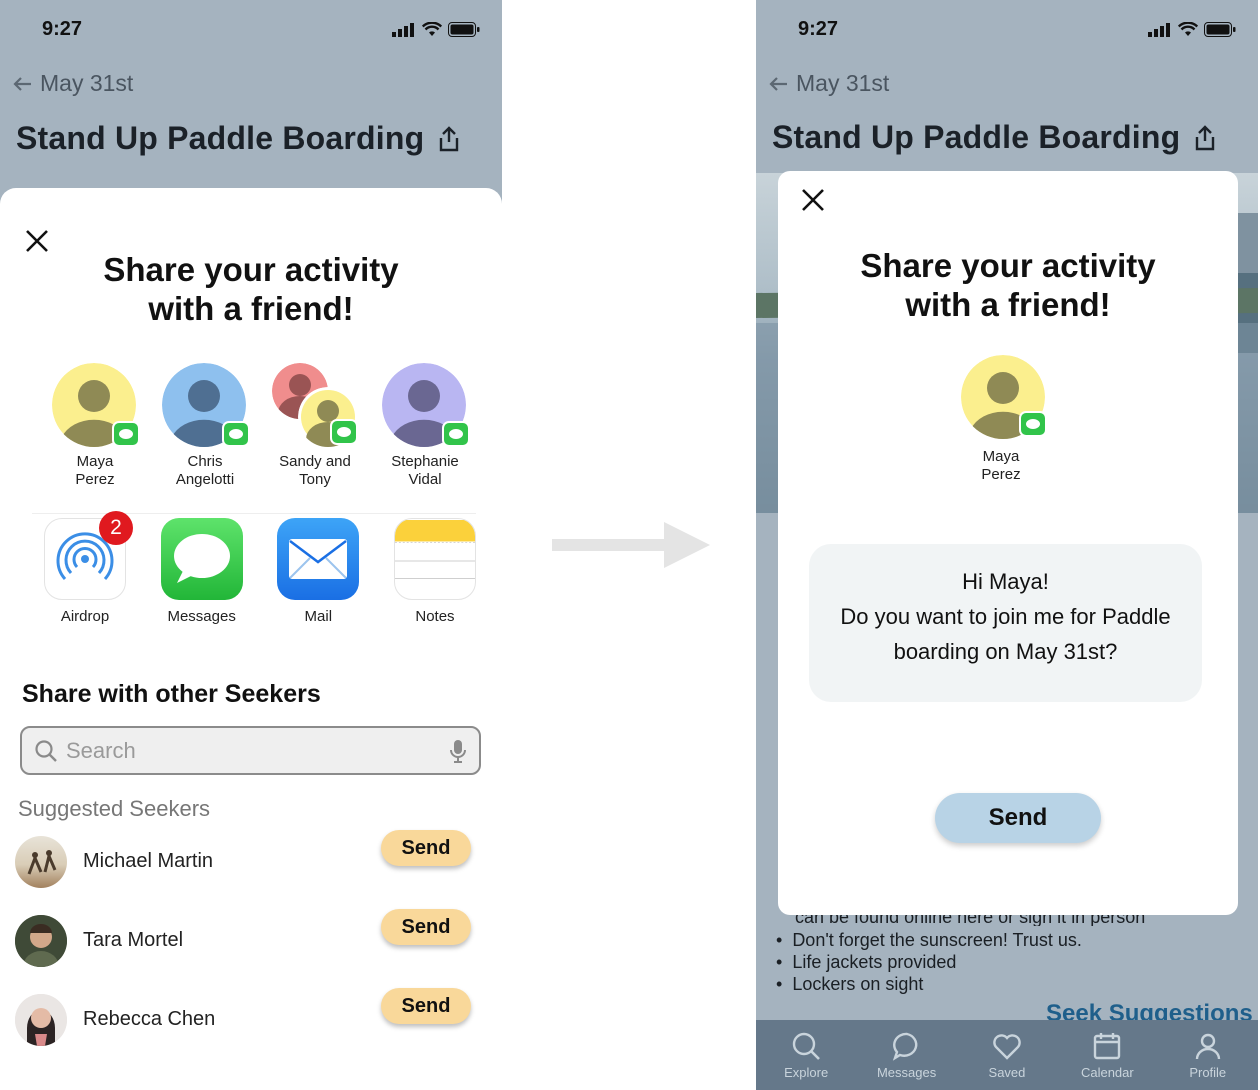 This screenshot has height=1090, width=1260. What do you see at coordinates (874, 962) in the screenshot?
I see `bullet-text: Life jackets provided` at bounding box center [874, 962].